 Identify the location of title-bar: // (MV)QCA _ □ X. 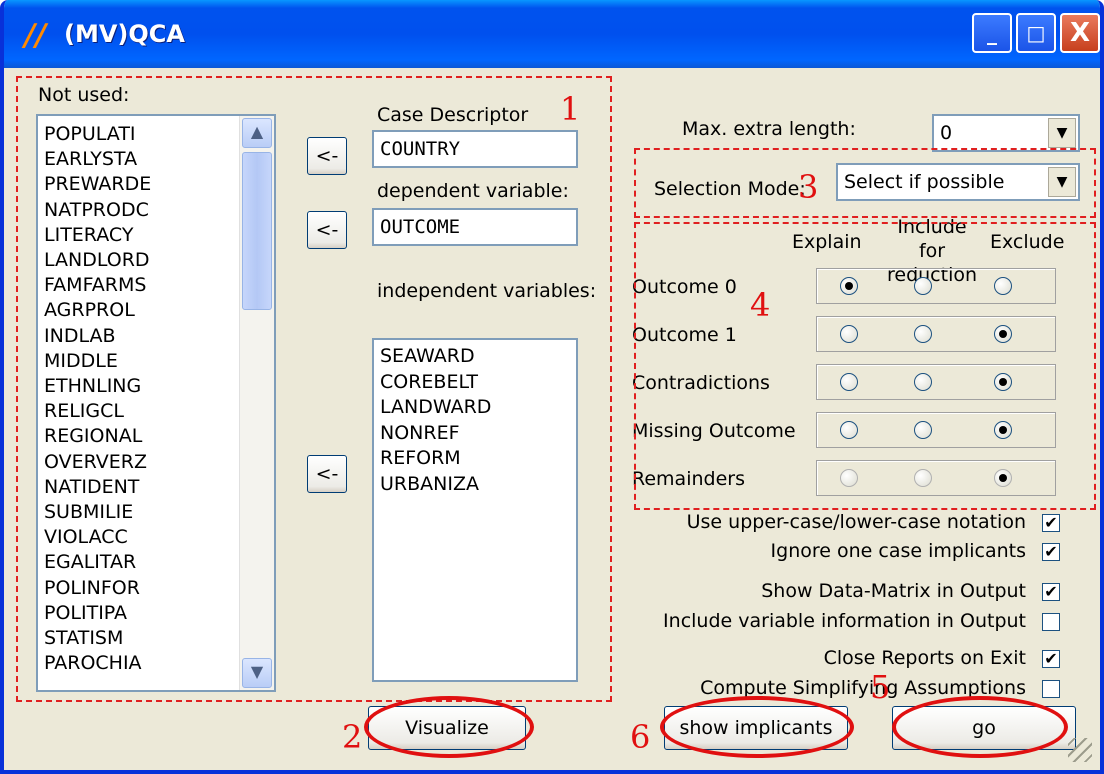
(552, 34).